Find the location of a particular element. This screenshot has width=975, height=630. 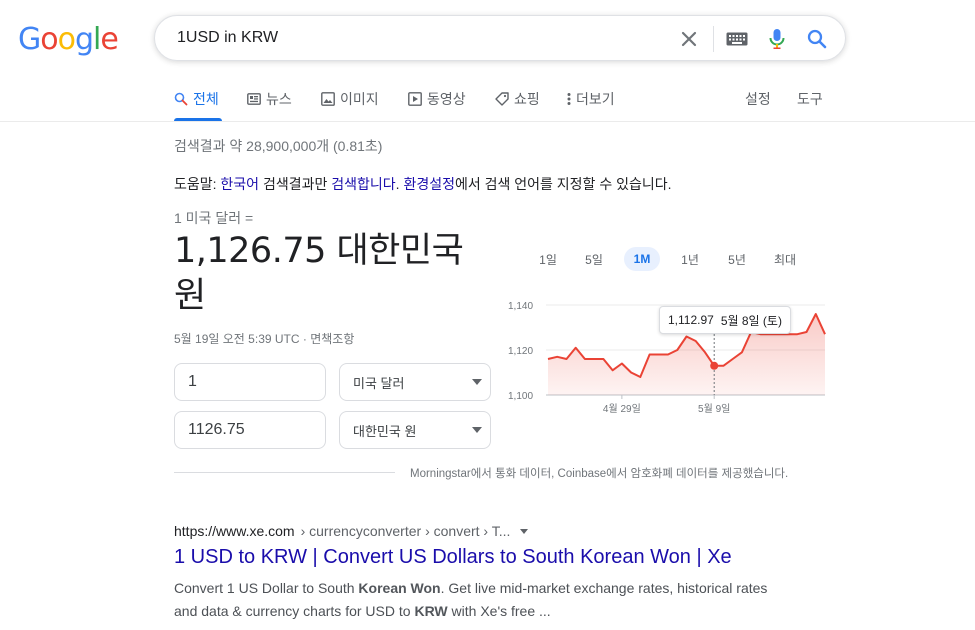

search-korean-link: 검색합니다 is located at coordinates (363, 184).